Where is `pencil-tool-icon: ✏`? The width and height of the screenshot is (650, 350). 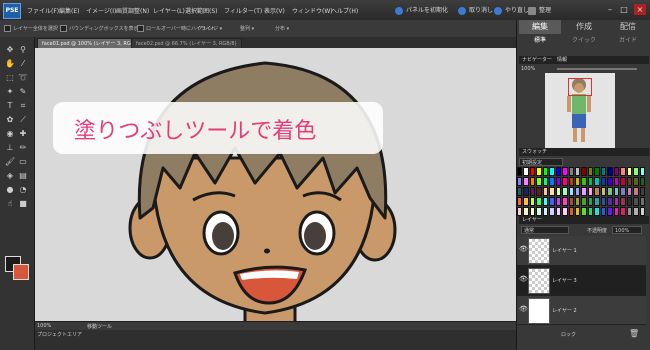
pencil-tool-icon: ✏ is located at coordinates (23, 148).